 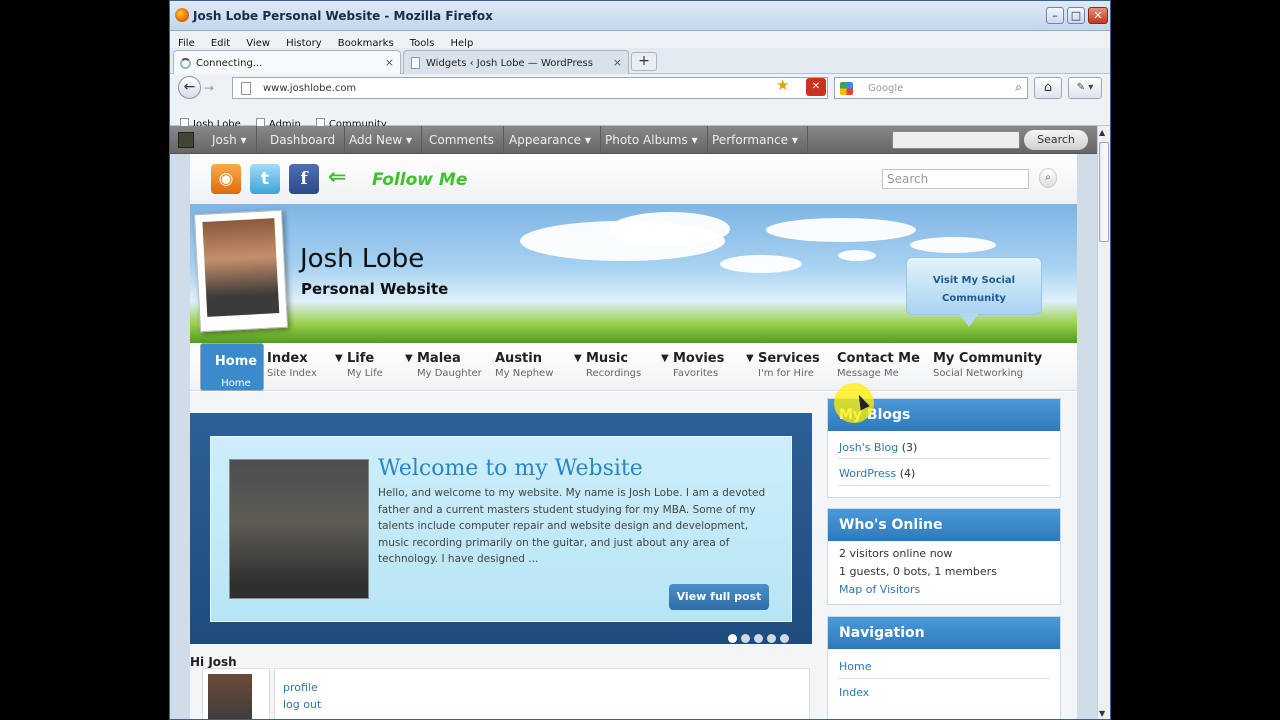 What do you see at coordinates (1102, 132) in the screenshot?
I see `scroll-up-icon: ▲` at bounding box center [1102, 132].